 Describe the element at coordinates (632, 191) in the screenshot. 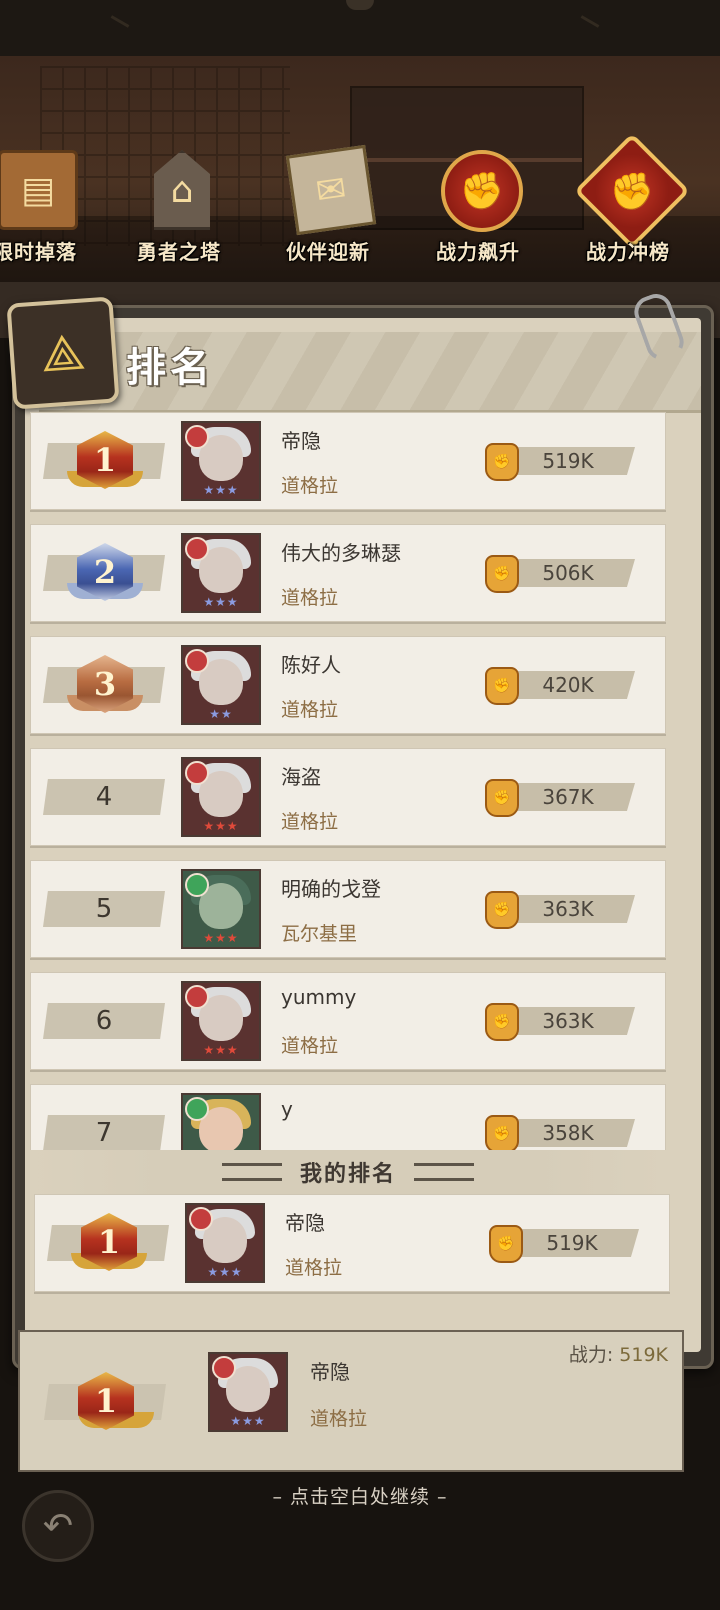

I see `fist-crest-icon: ✊` at that location.